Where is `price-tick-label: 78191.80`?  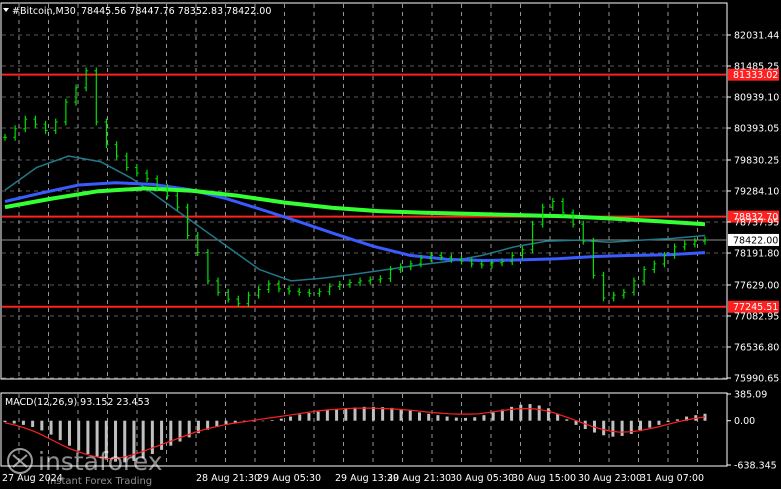 price-tick-label: 78191.80 is located at coordinates (756, 254).